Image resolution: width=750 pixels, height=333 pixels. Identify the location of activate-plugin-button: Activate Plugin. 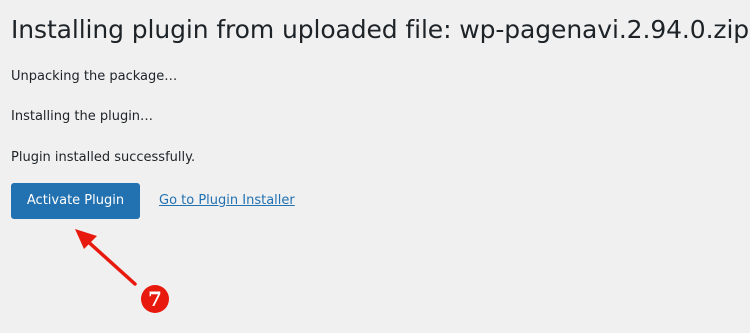
(75, 201).